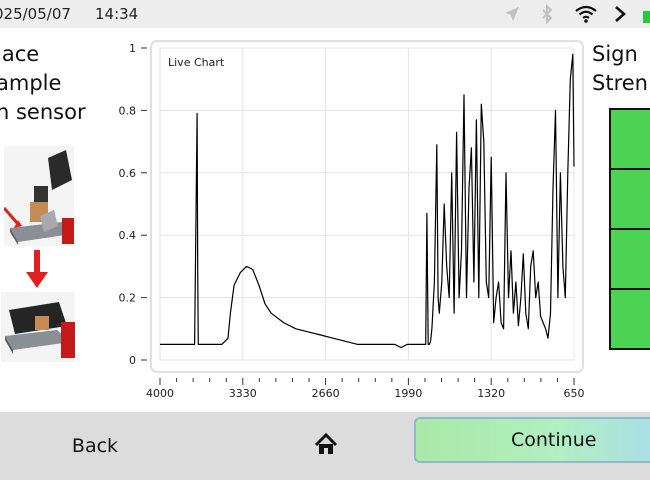 This screenshot has height=480, width=650. I want to click on instruction-line: n sensor, so click(43, 112).